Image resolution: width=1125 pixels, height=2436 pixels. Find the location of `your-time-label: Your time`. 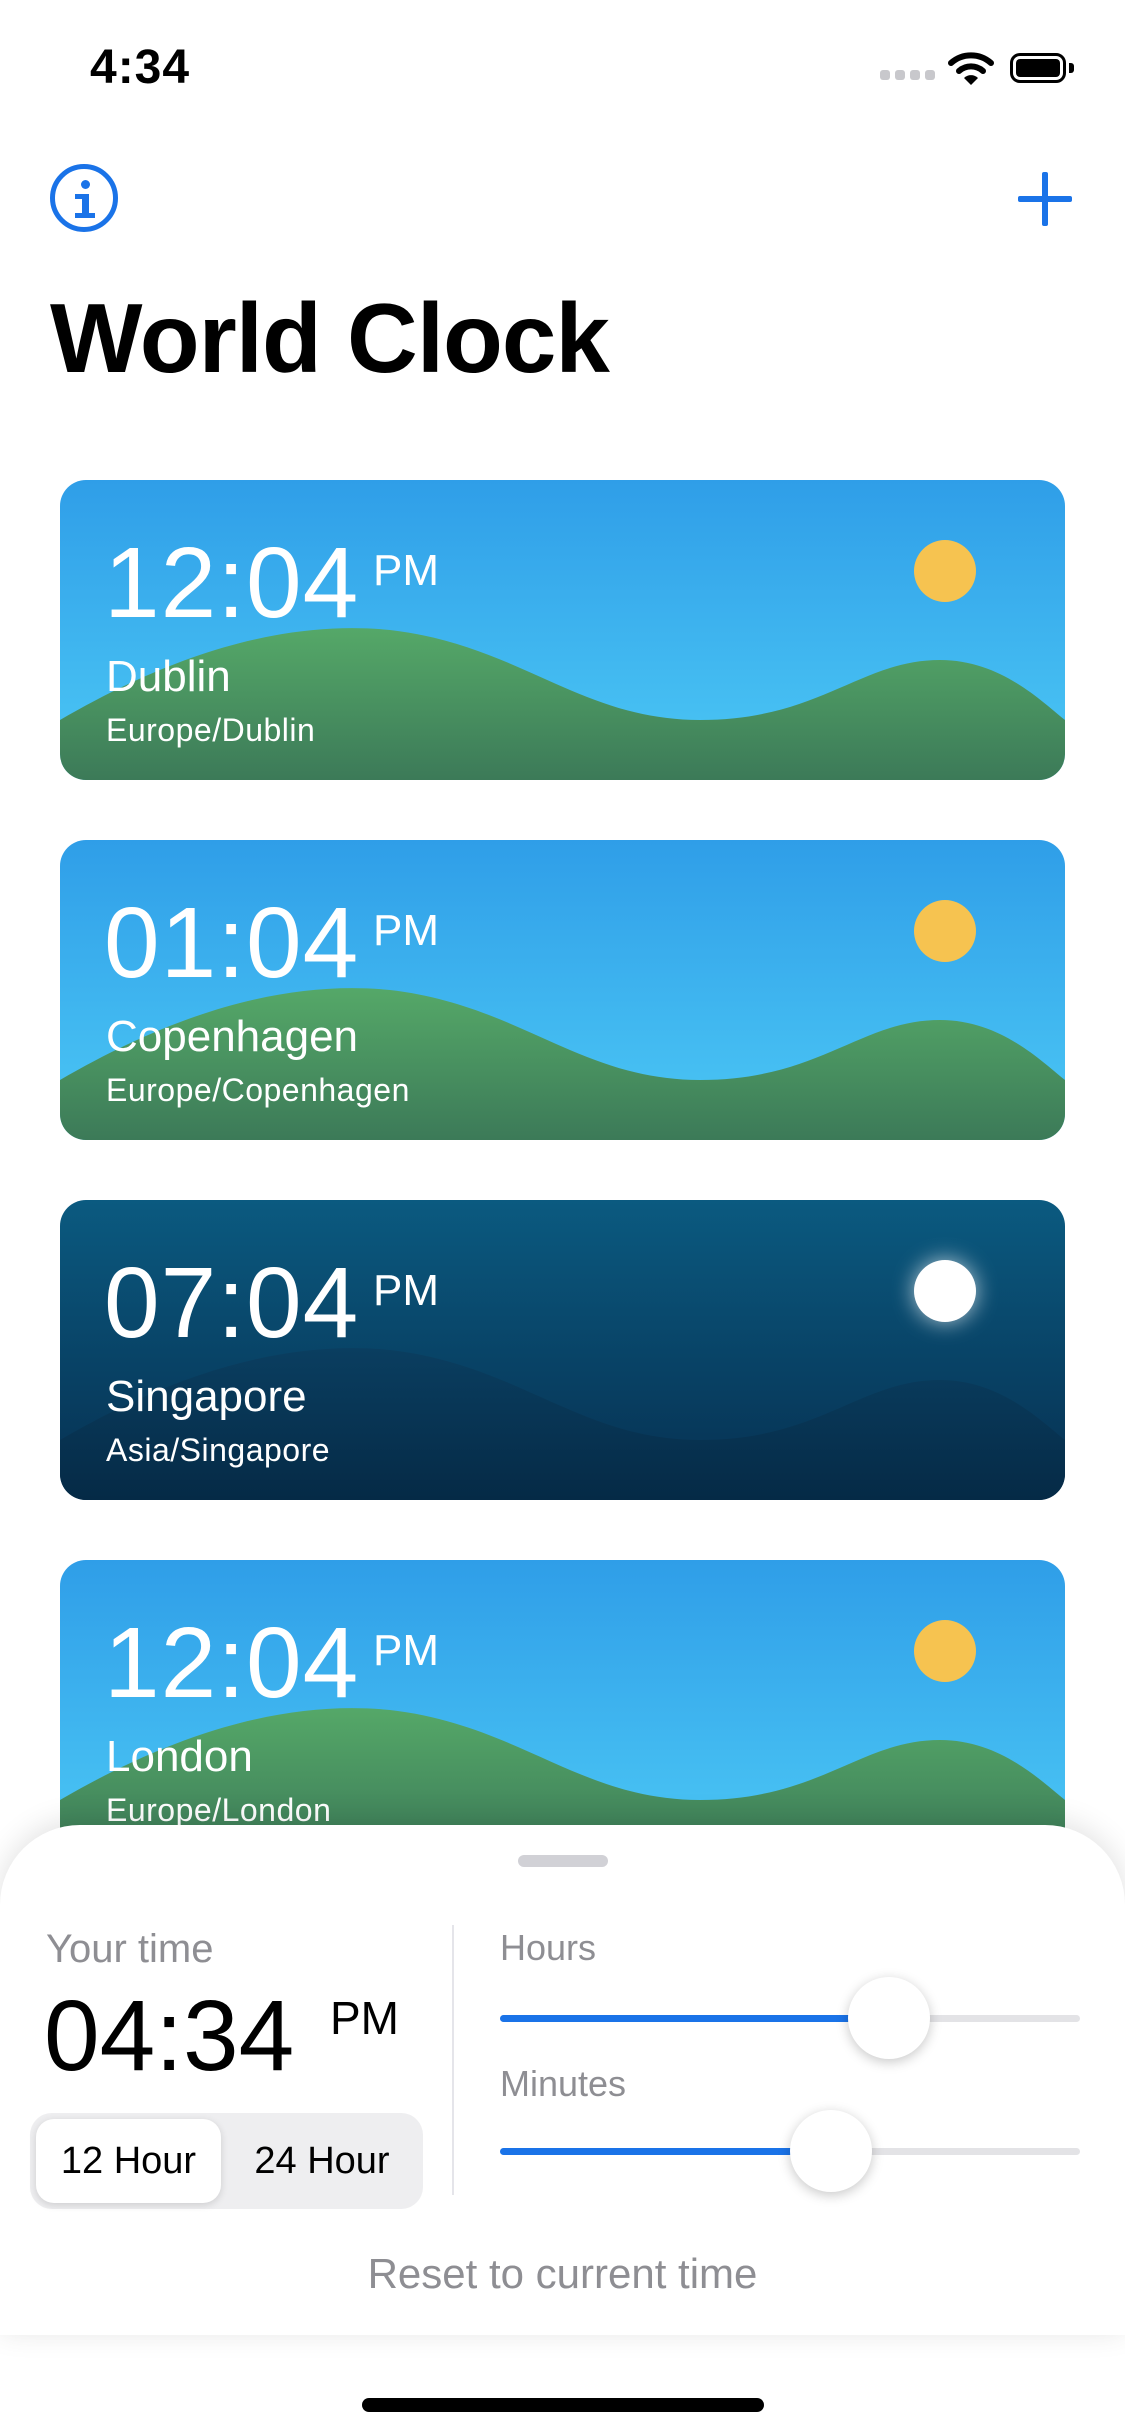

your-time-label: Your time is located at coordinates (130, 1949).